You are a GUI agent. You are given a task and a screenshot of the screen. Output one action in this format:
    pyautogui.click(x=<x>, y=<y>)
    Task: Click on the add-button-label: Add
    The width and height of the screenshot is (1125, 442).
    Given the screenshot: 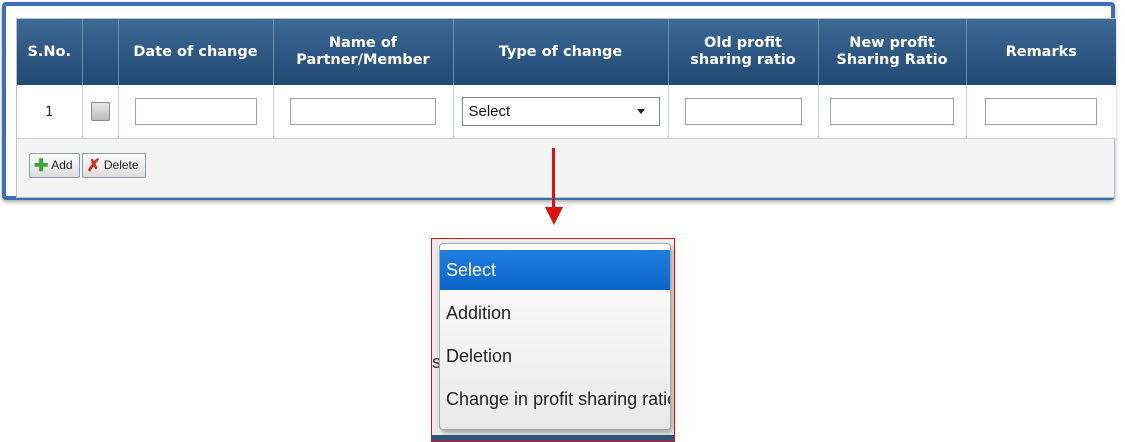 What is the action you would take?
    pyautogui.click(x=62, y=165)
    